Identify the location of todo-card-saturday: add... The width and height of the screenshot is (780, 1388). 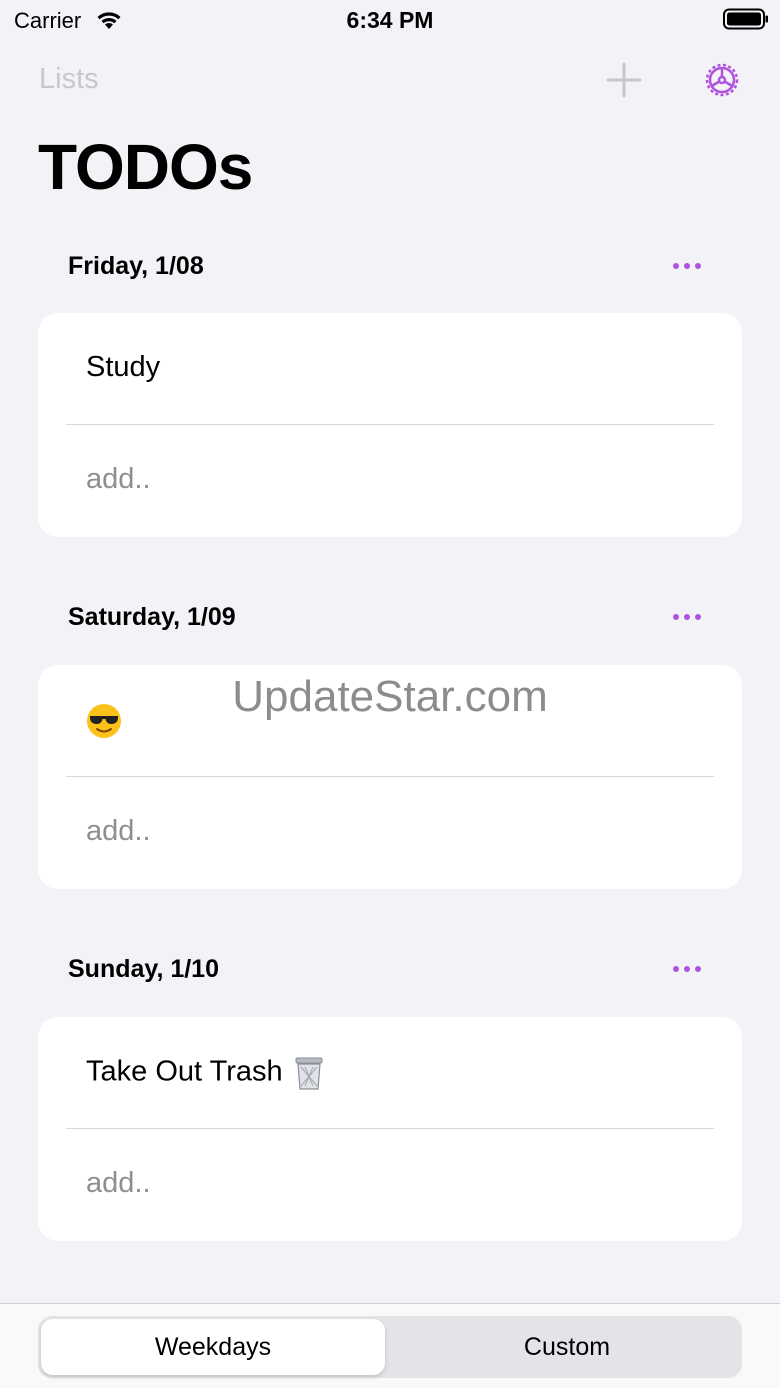
(390, 777).